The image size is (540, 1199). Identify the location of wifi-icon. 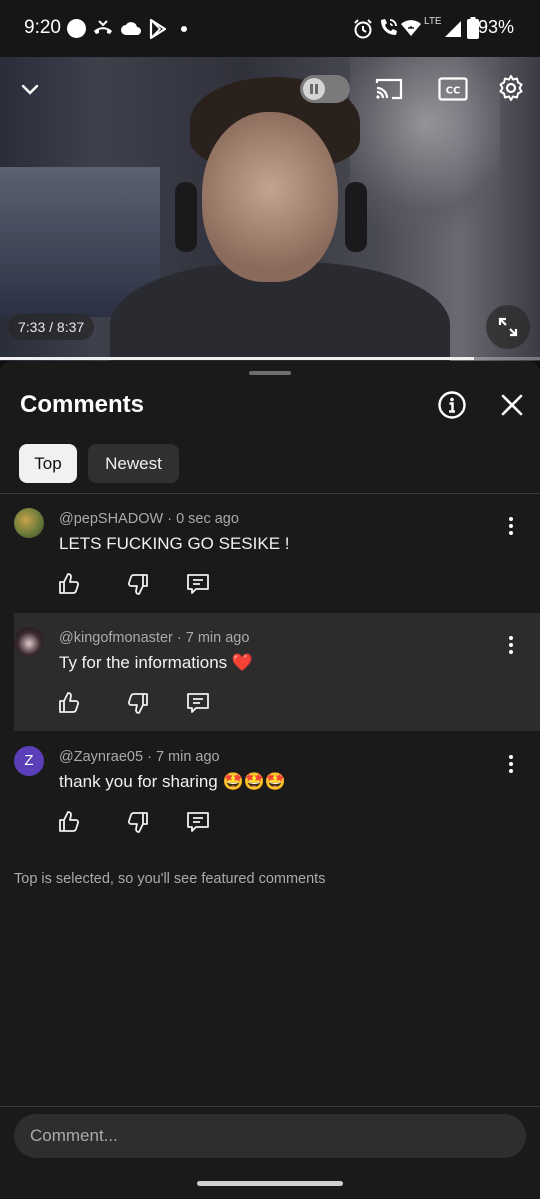
(411, 28).